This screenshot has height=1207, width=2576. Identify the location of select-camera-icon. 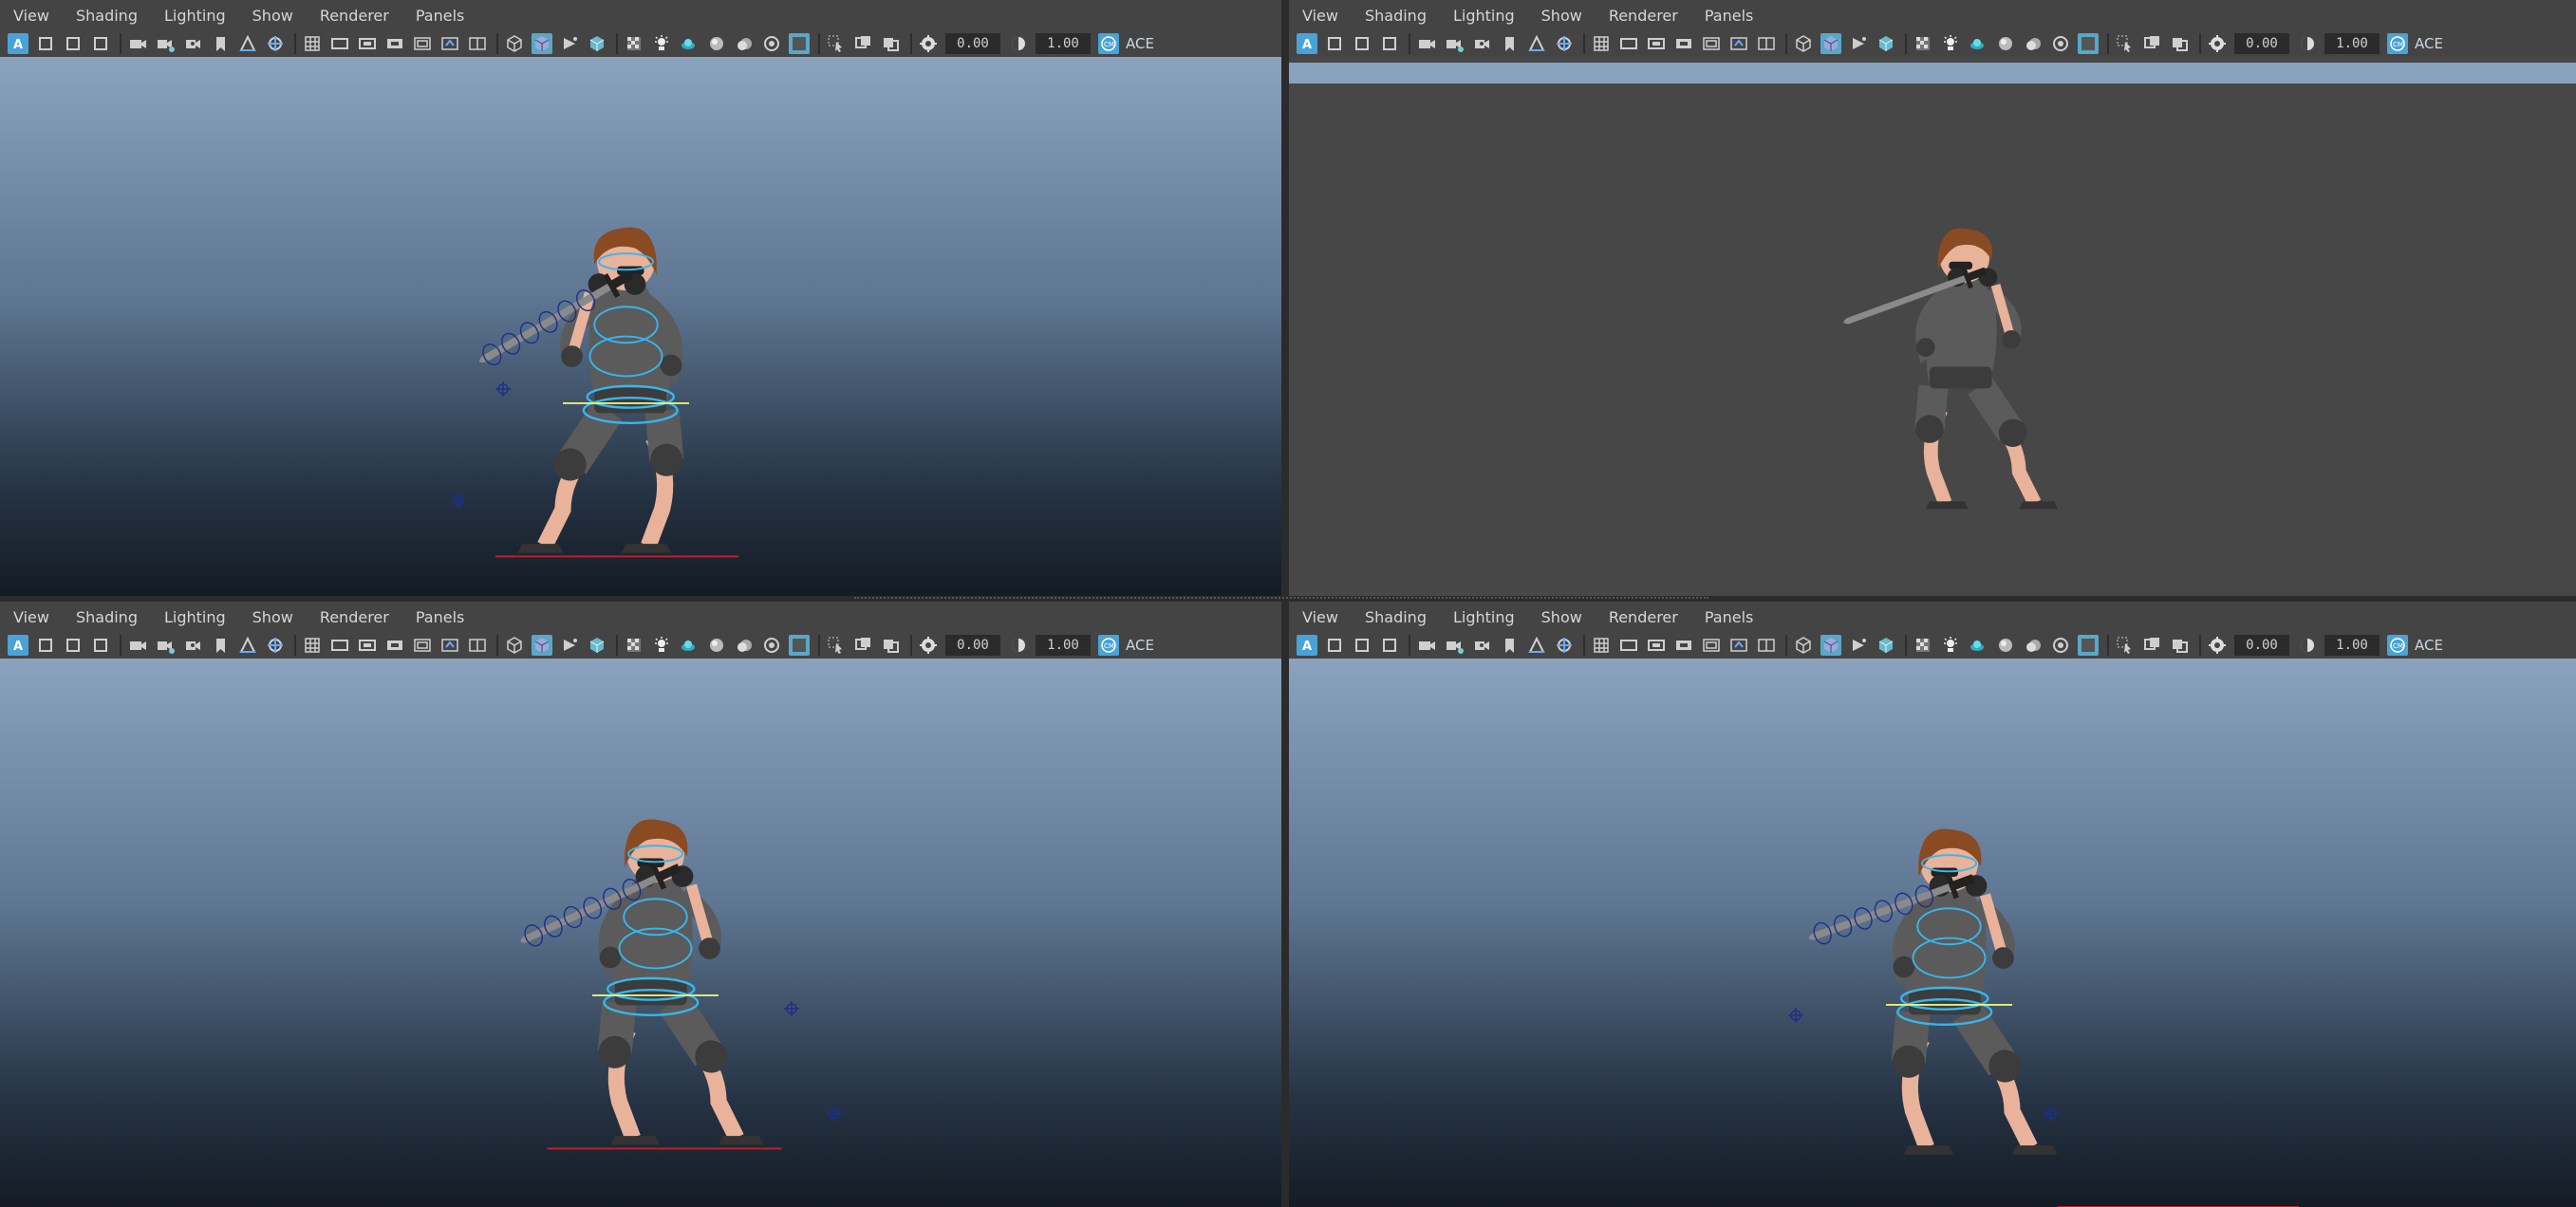
(1426, 44).